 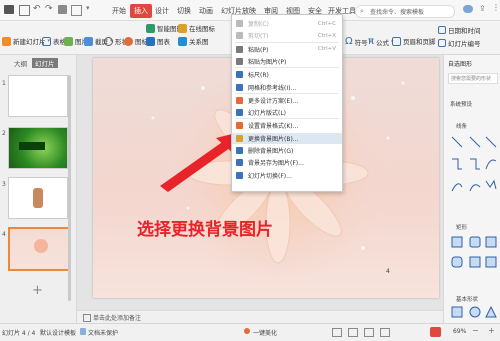 I want to click on search-icon: ⌕, so click(x=362, y=11).